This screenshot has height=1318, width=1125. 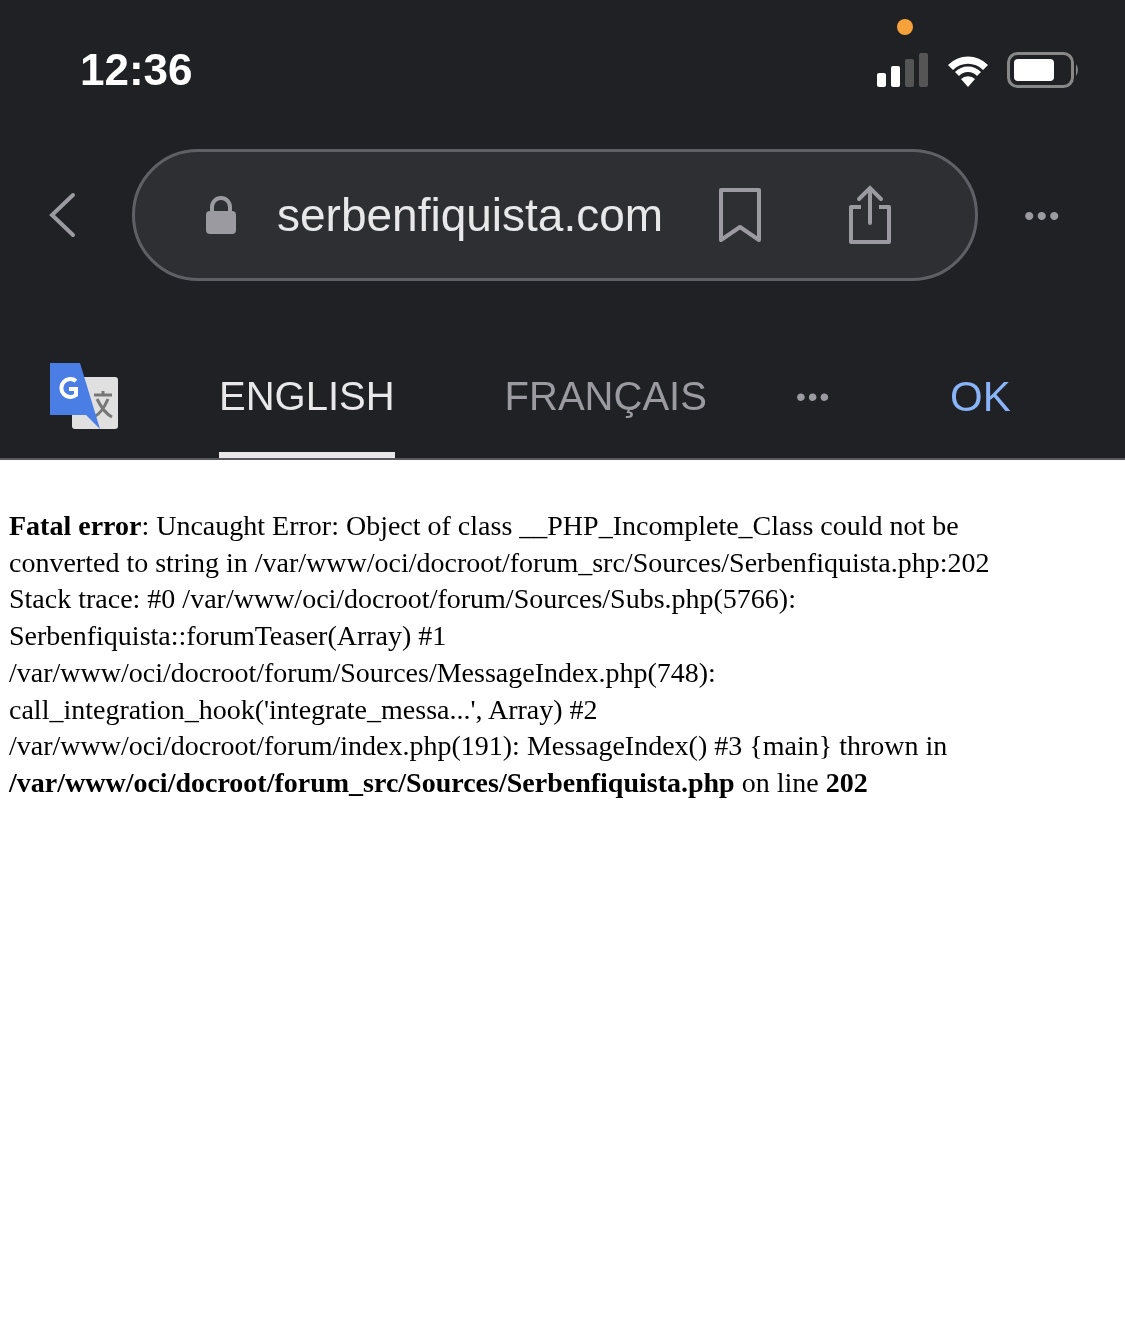 I want to click on bookmark-icon, so click(x=740, y=215).